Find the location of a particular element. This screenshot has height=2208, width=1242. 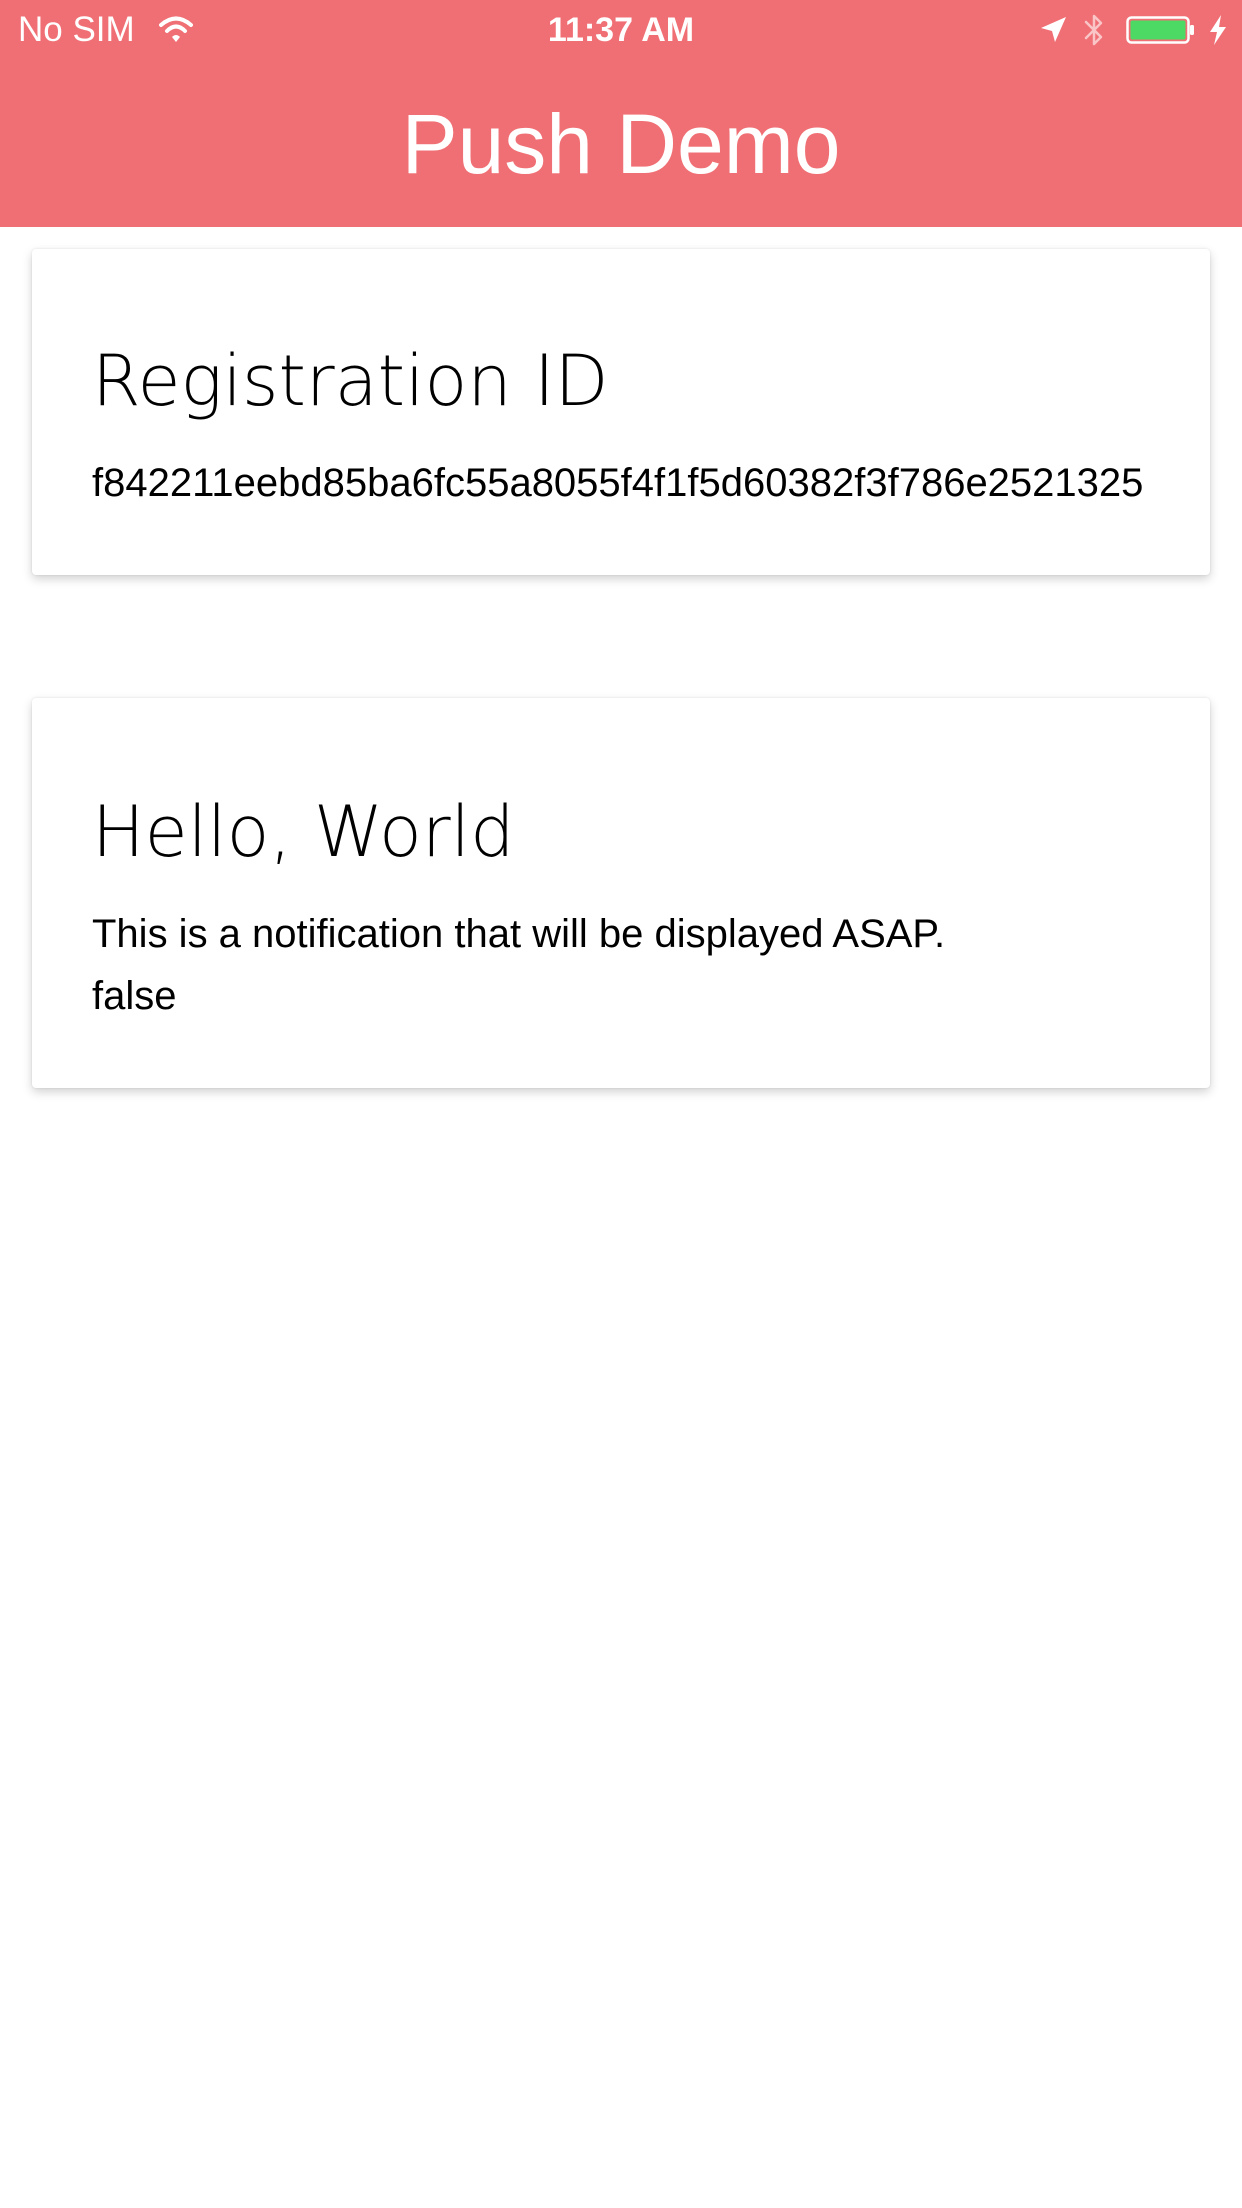

app-header: No SIM 11:37 AM Push Demo is located at coordinates (621, 113).